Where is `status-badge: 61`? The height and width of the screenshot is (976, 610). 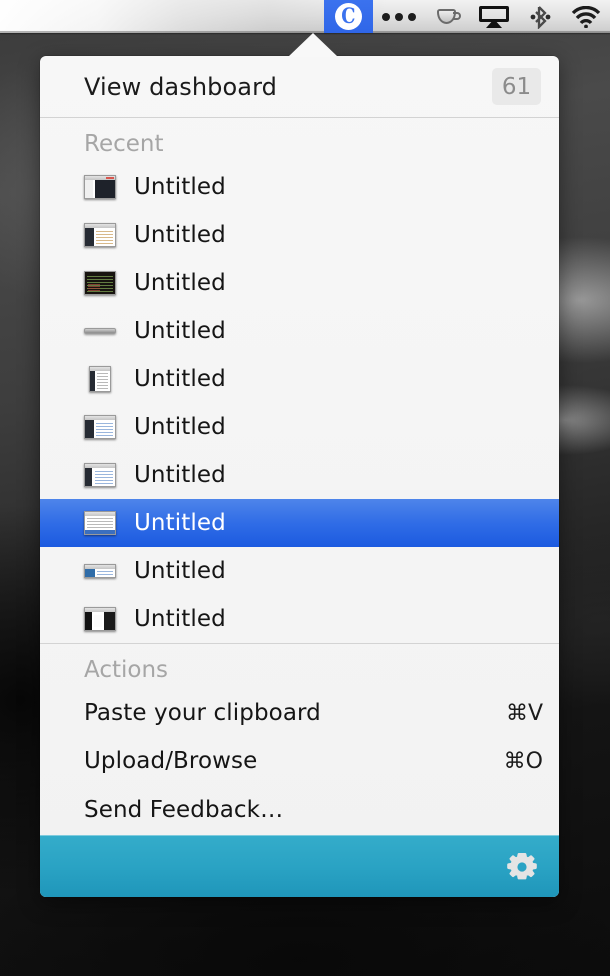
status-badge: 61 is located at coordinates (516, 86).